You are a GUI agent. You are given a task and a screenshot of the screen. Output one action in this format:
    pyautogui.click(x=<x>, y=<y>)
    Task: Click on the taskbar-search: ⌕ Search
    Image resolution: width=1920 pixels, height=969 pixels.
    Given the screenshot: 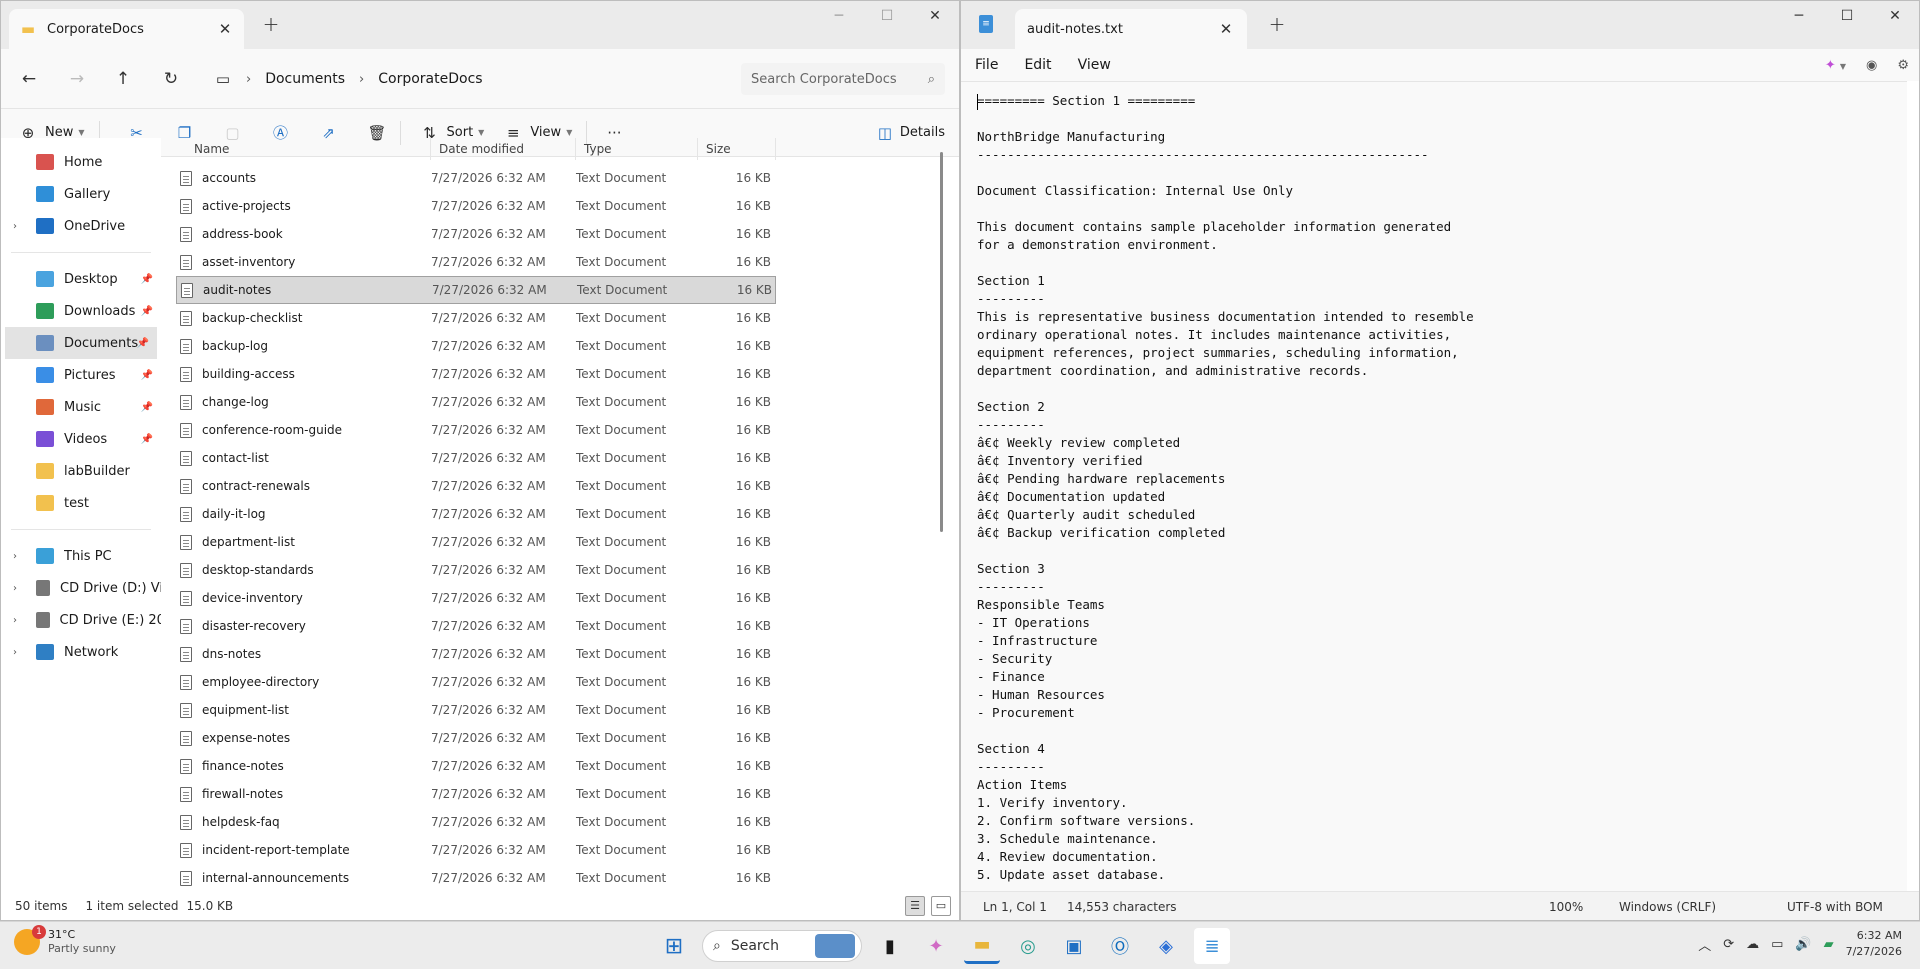 What is the action you would take?
    pyautogui.click(x=782, y=946)
    